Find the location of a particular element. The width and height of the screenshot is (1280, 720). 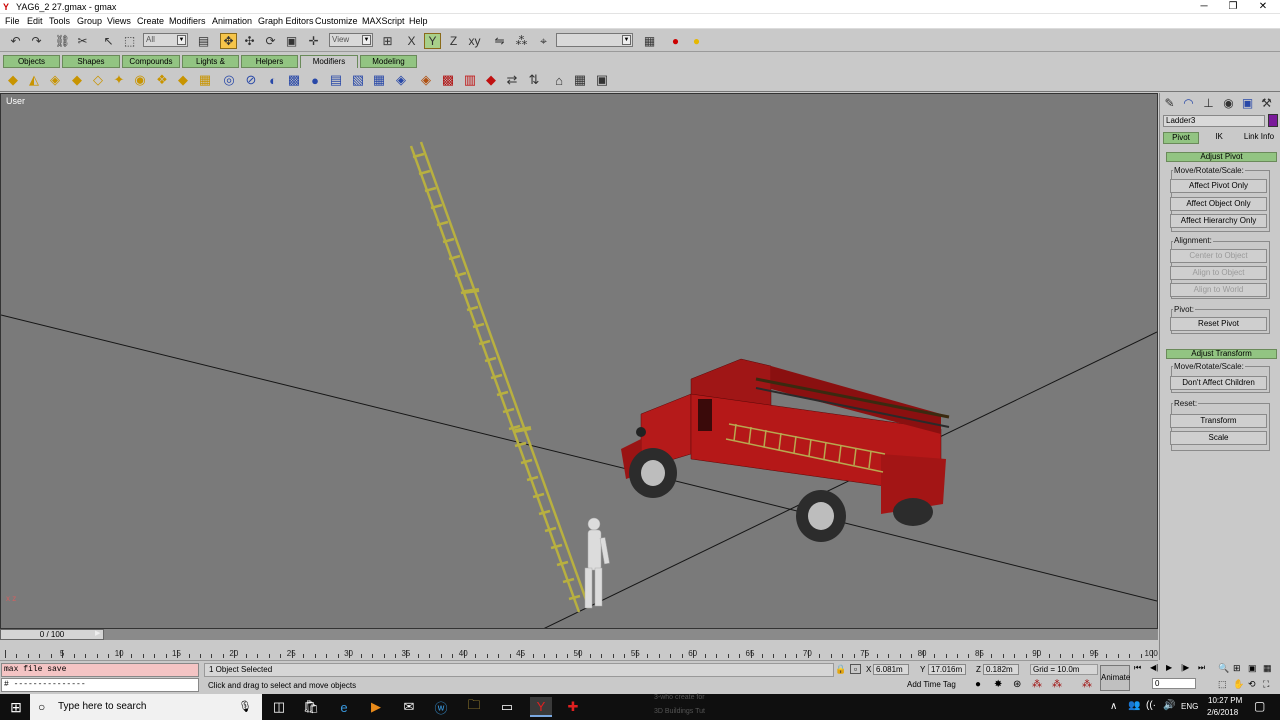

window-app-icon: ▭ is located at coordinates (507, 707).